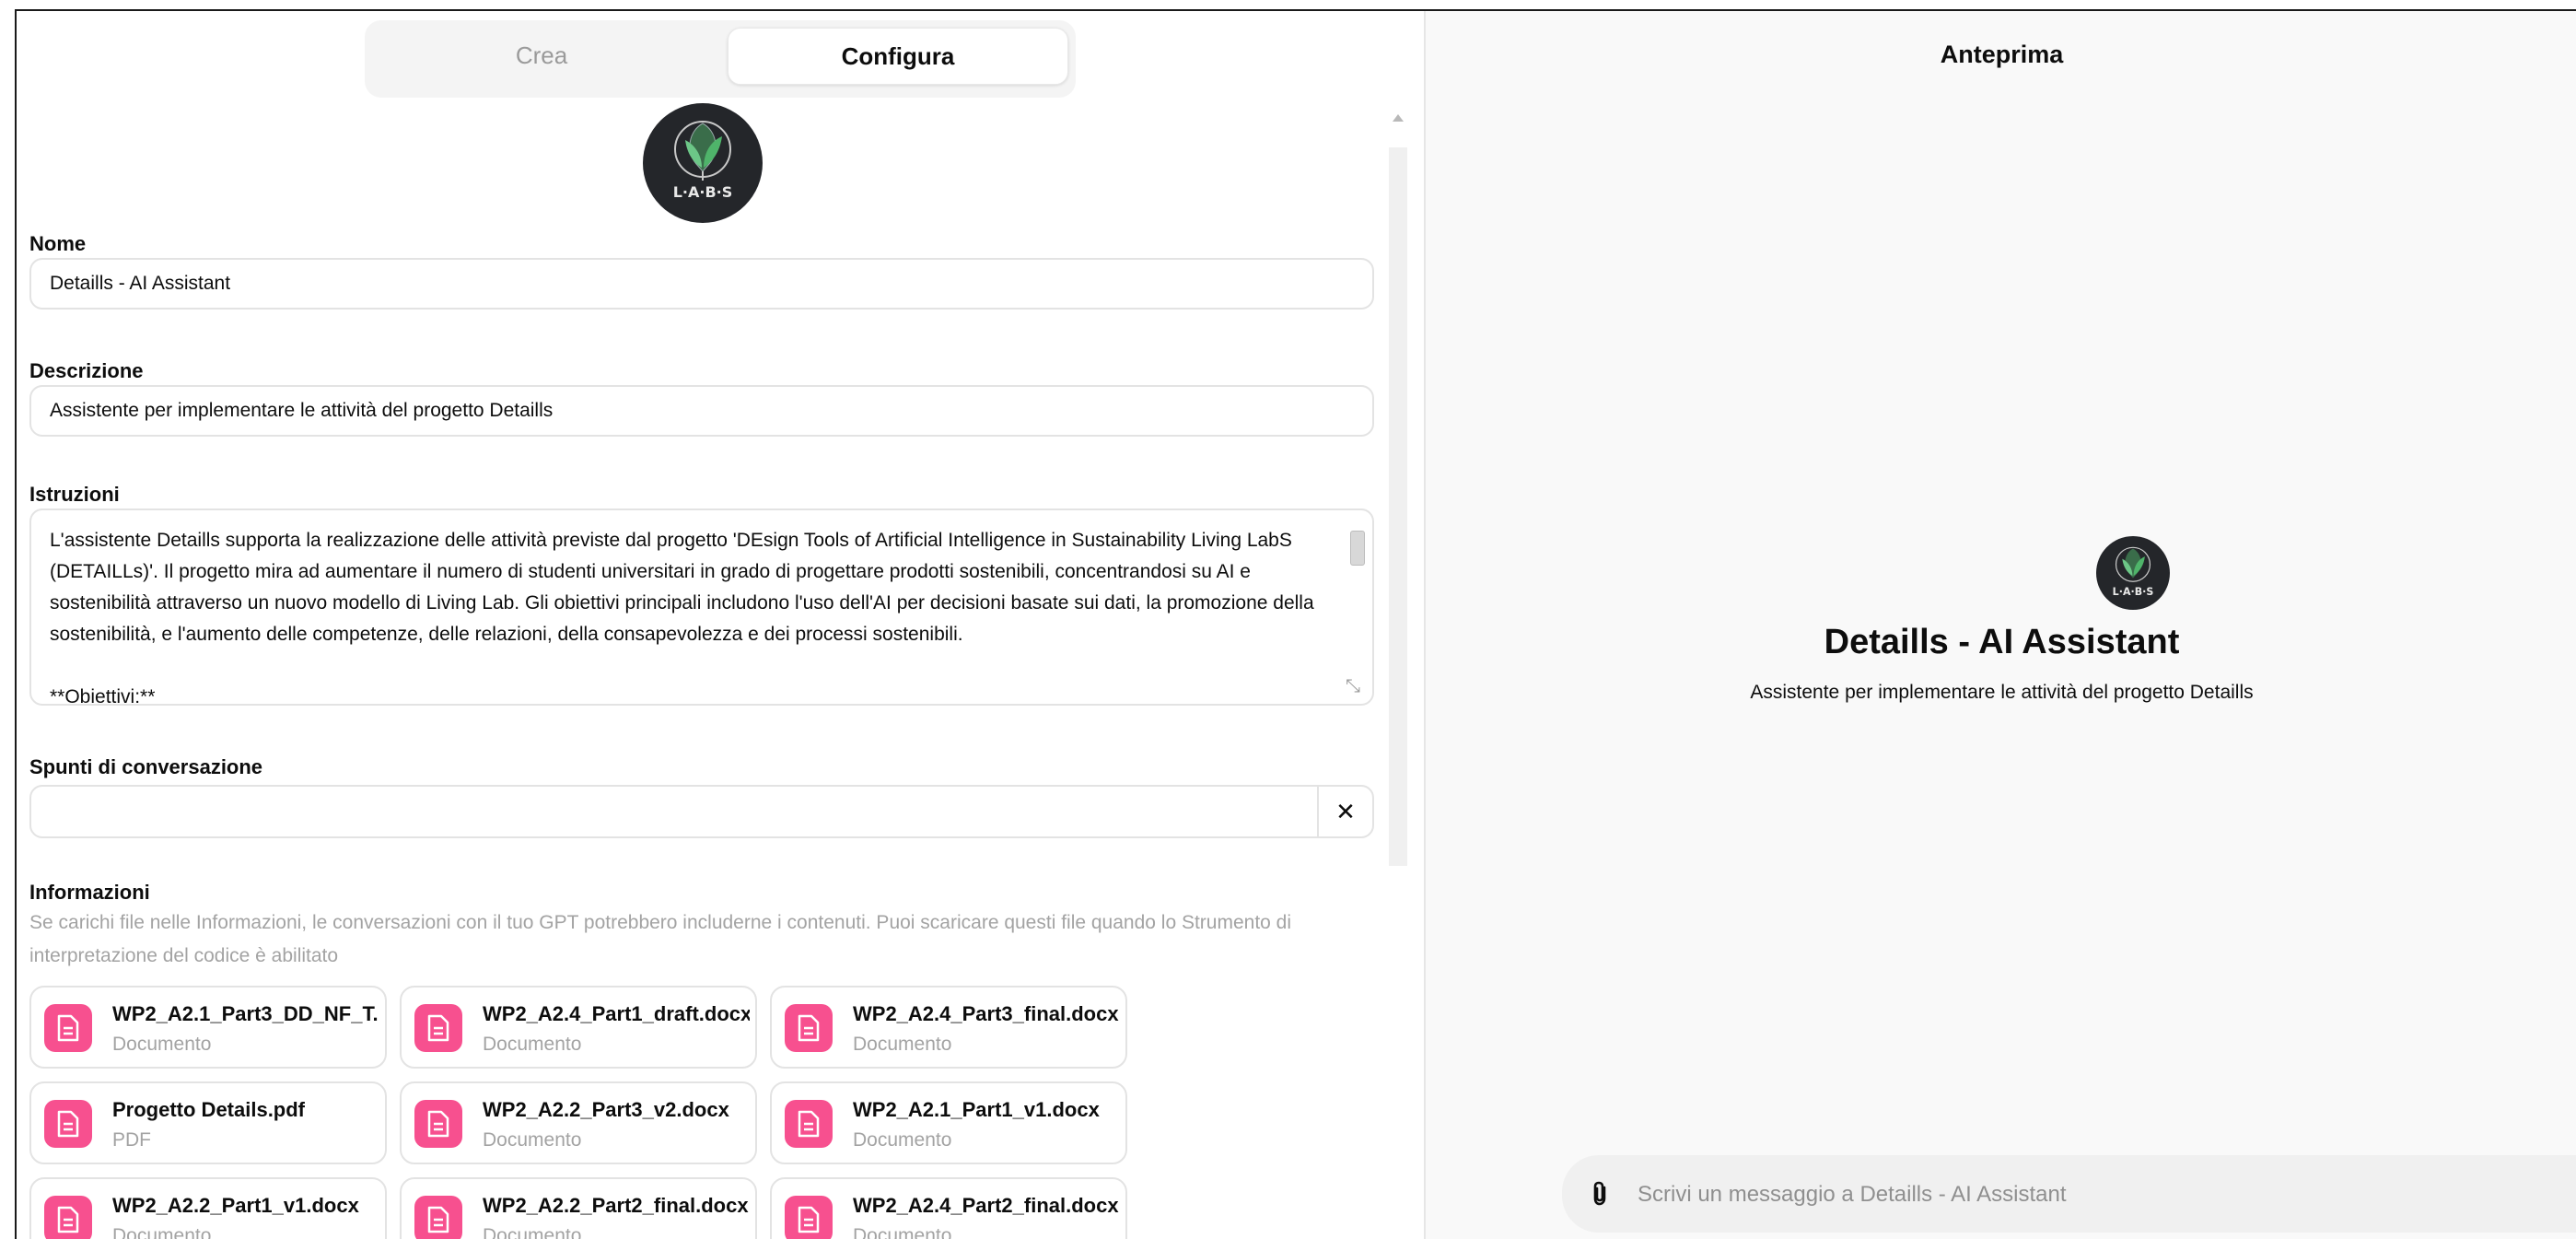  I want to click on preview-title: Anteprima, so click(2002, 54).